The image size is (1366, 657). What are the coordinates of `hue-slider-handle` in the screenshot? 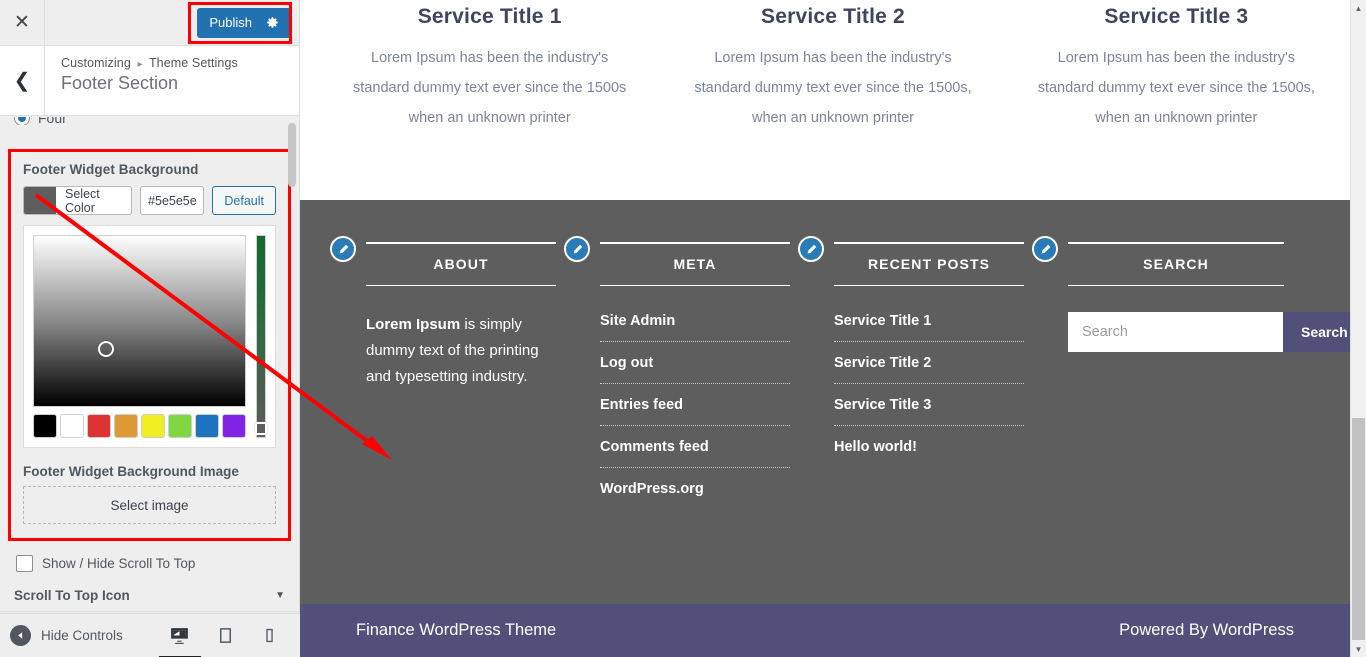 It's located at (261, 428).